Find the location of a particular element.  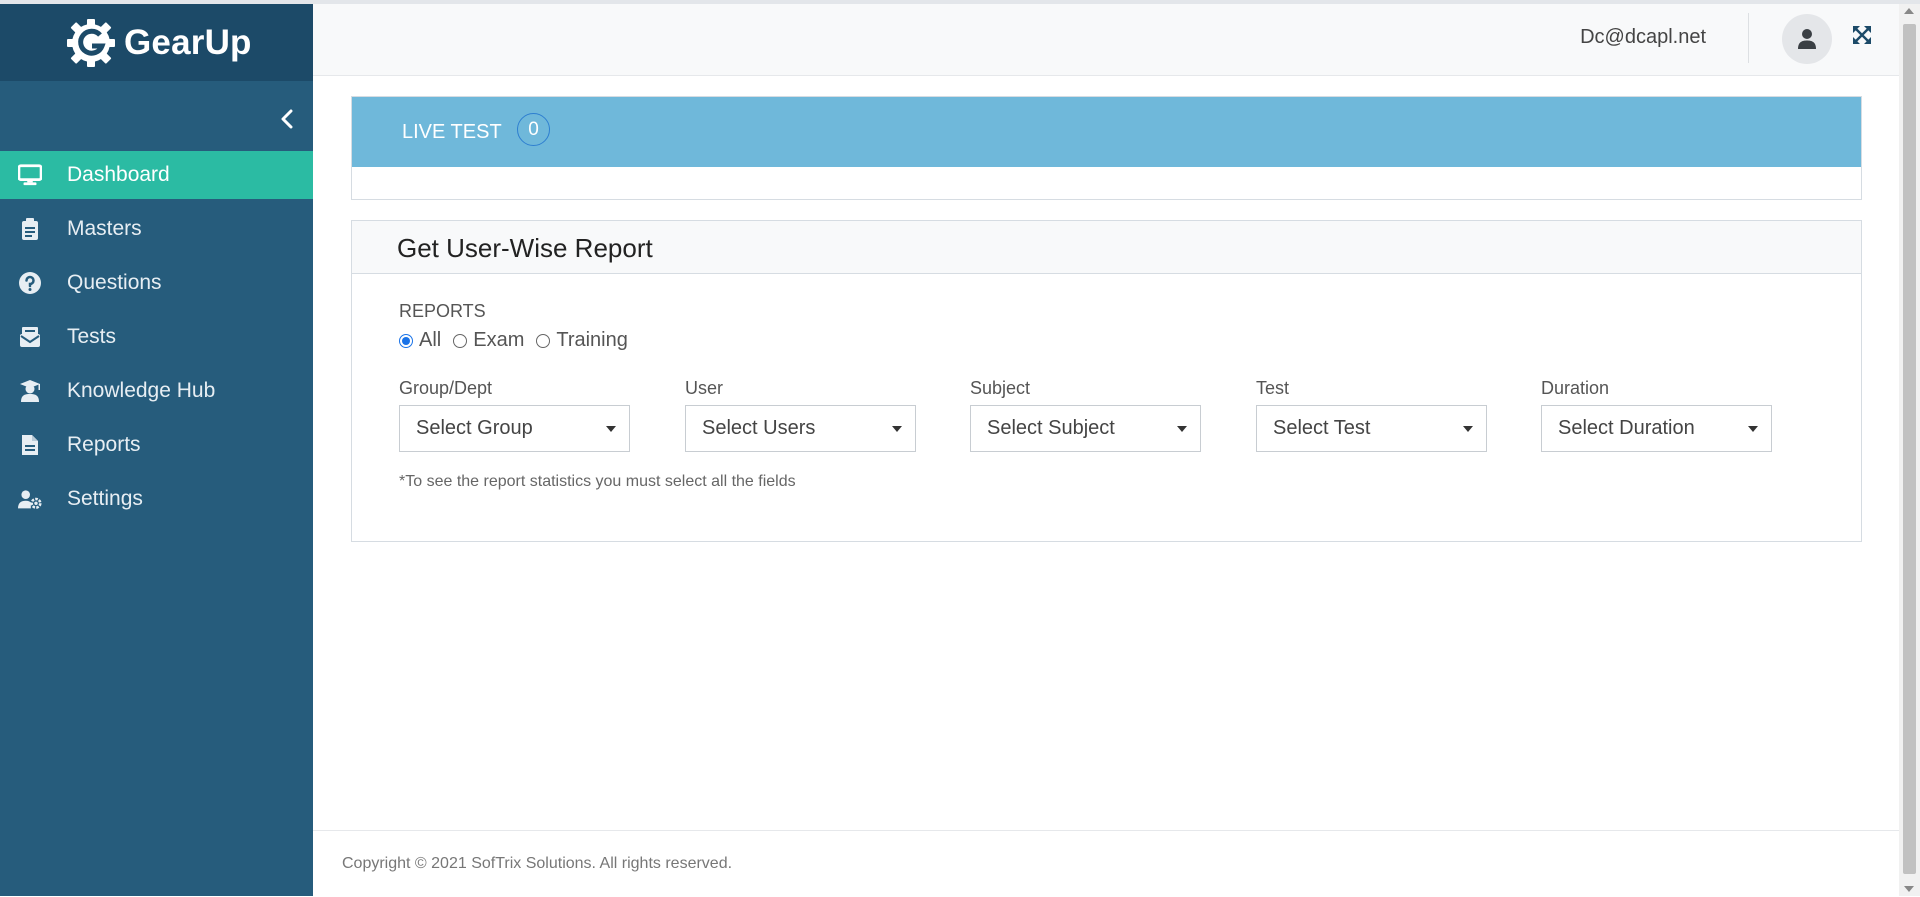

sidebar-item-dashboard: Dashboard is located at coordinates (156, 175).